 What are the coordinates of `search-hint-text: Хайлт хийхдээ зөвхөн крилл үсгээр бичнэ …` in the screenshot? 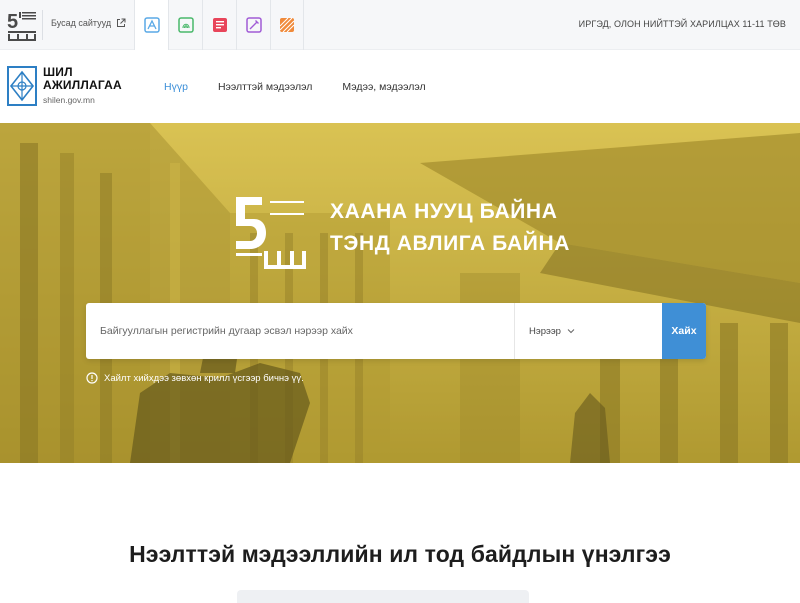 It's located at (204, 378).